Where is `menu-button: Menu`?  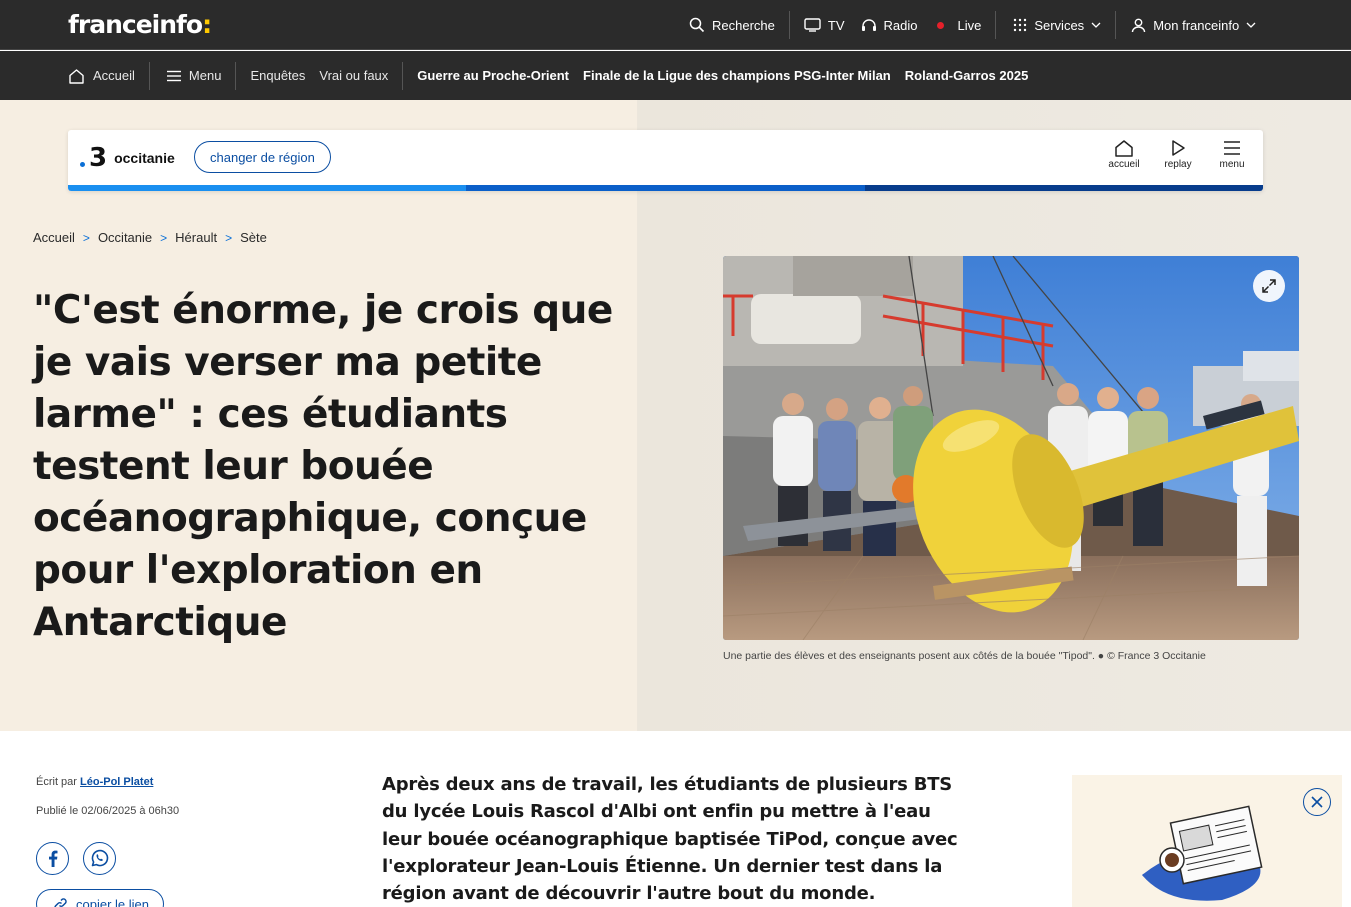
menu-button: Menu is located at coordinates (193, 75).